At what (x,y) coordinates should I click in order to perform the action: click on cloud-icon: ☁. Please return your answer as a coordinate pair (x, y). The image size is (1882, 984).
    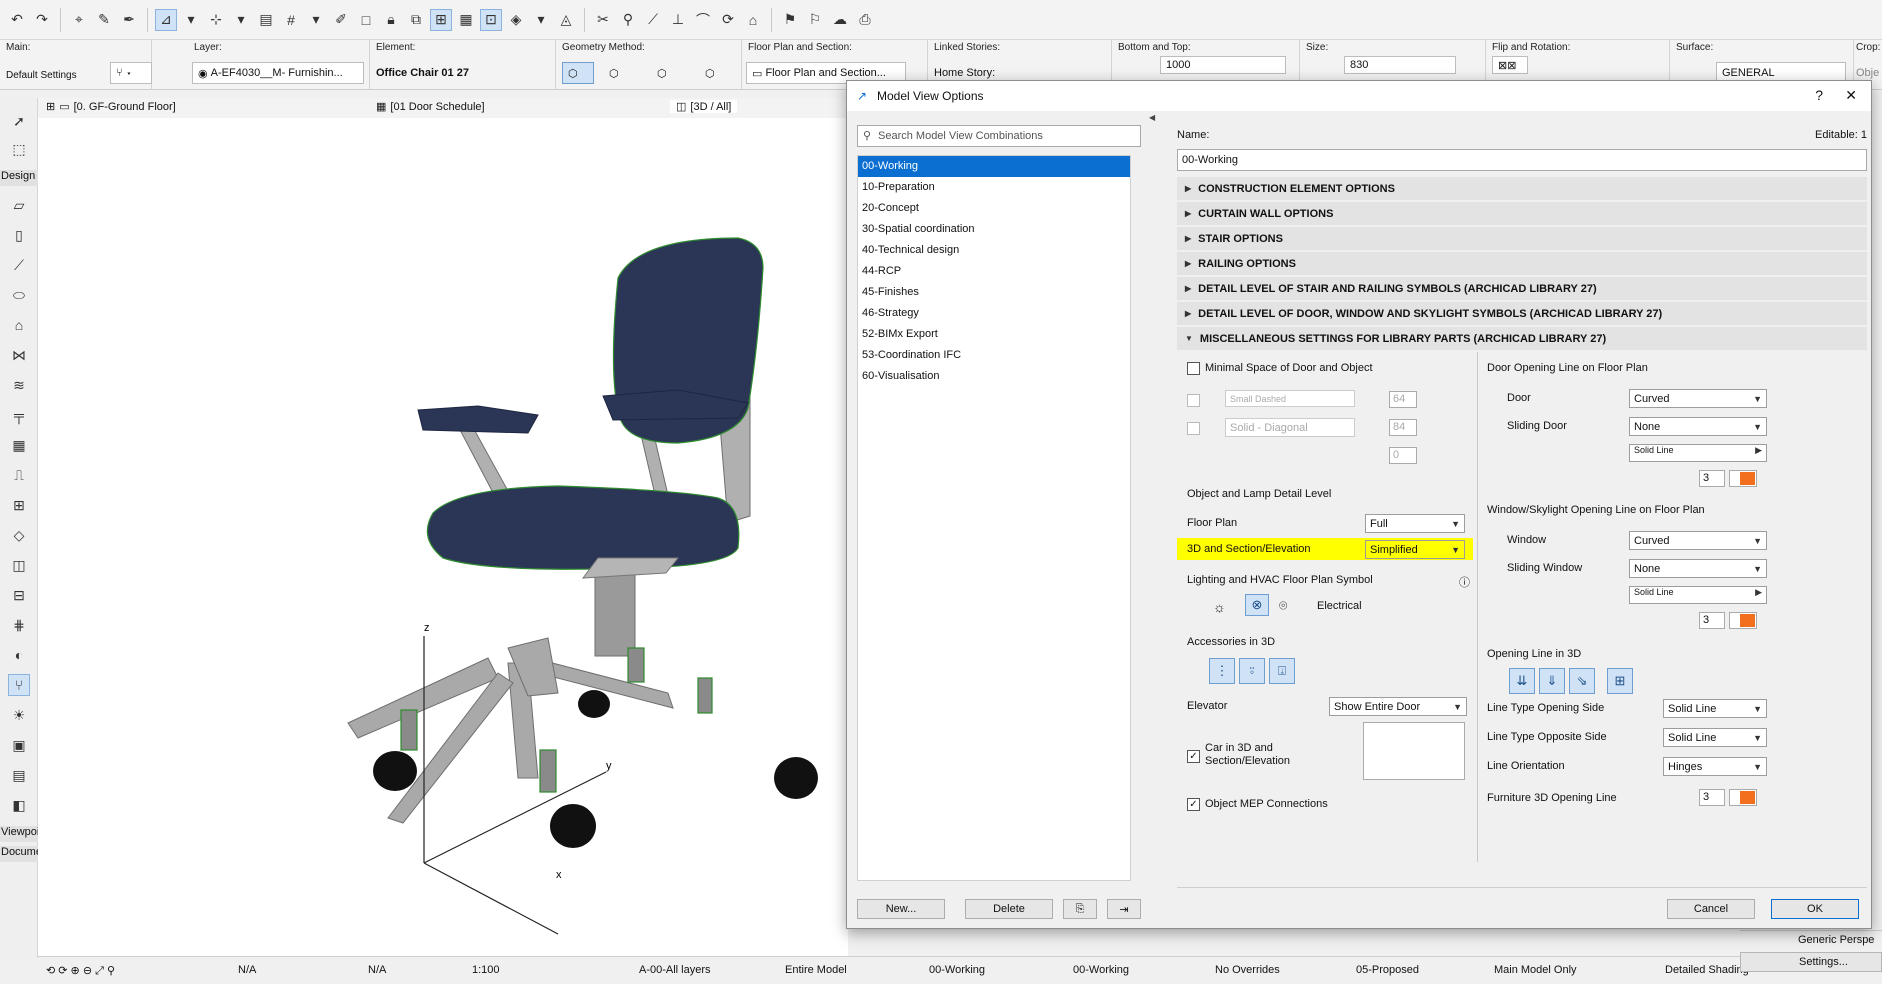
    Looking at the image, I should click on (840, 20).